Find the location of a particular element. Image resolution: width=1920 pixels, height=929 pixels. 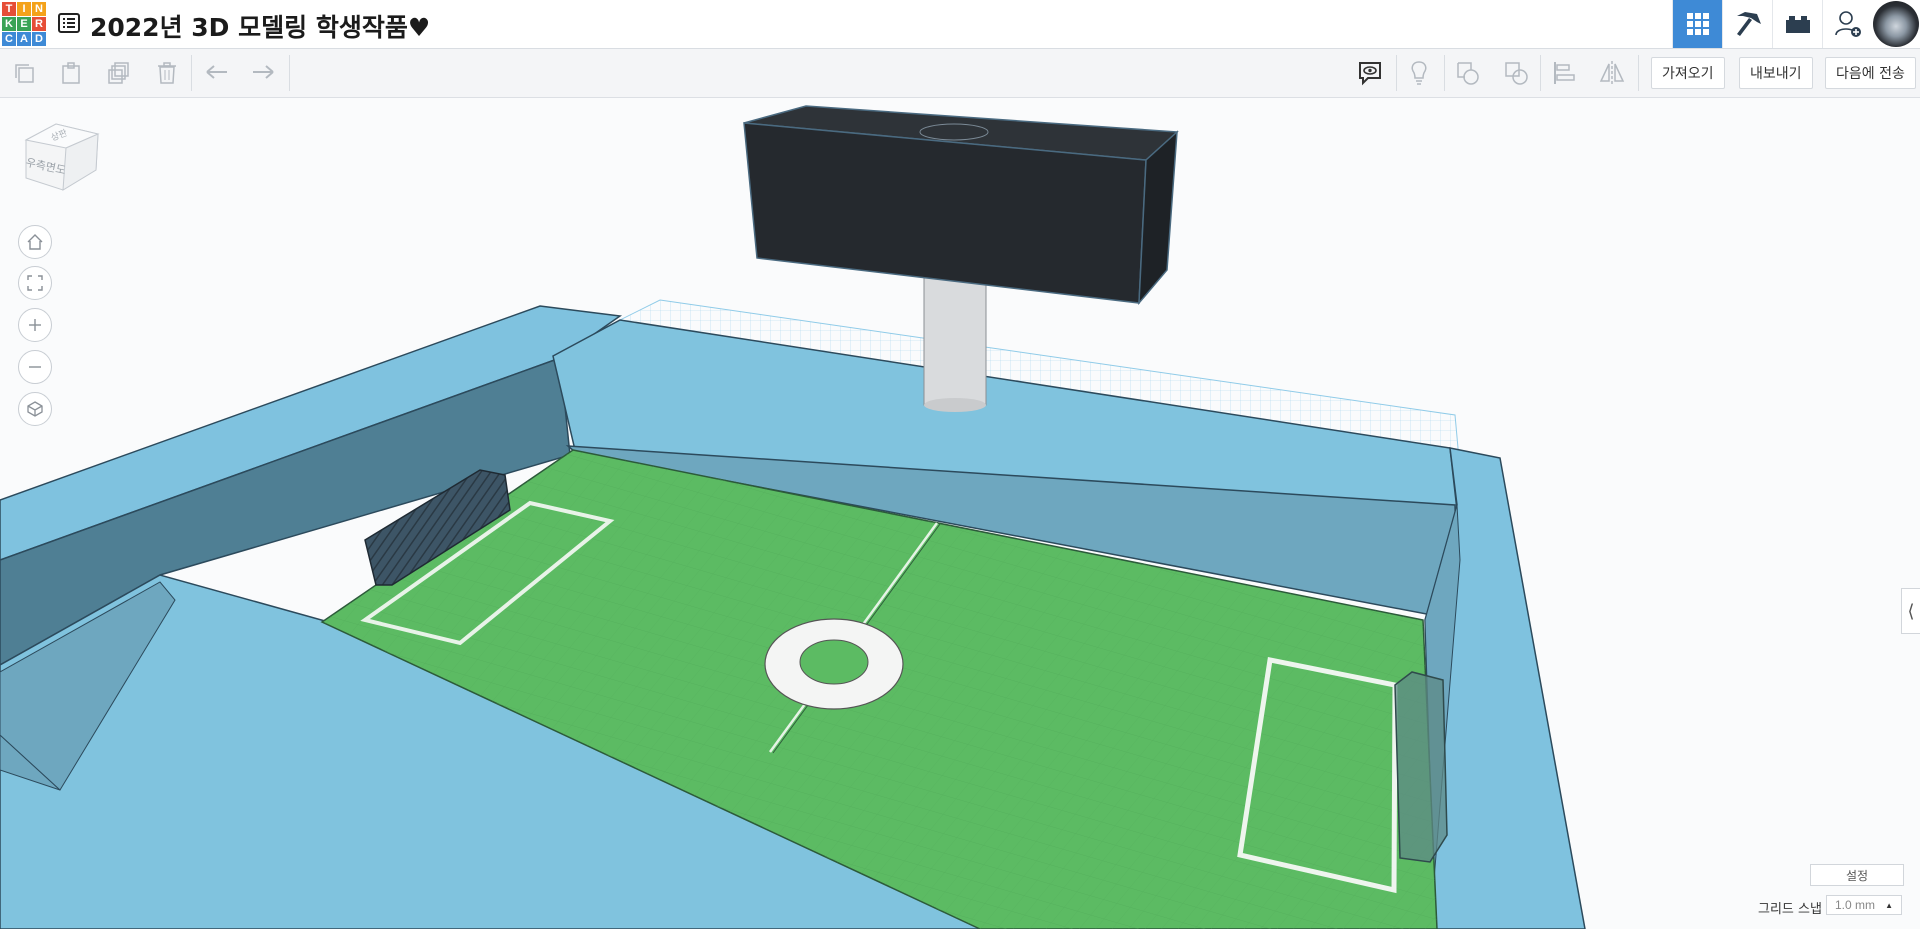

grid-view-button is located at coordinates (1697, 24).